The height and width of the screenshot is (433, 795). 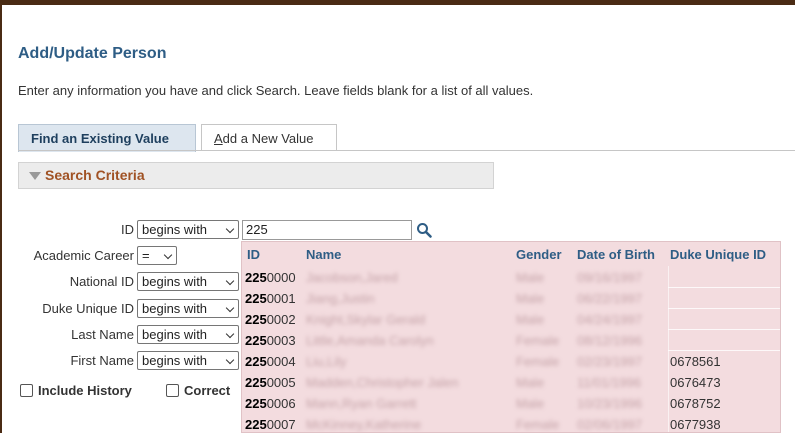 I want to click on result-row: 2250001 Jiang,Justin Male 06/22/1997, so click(x=511, y=298).